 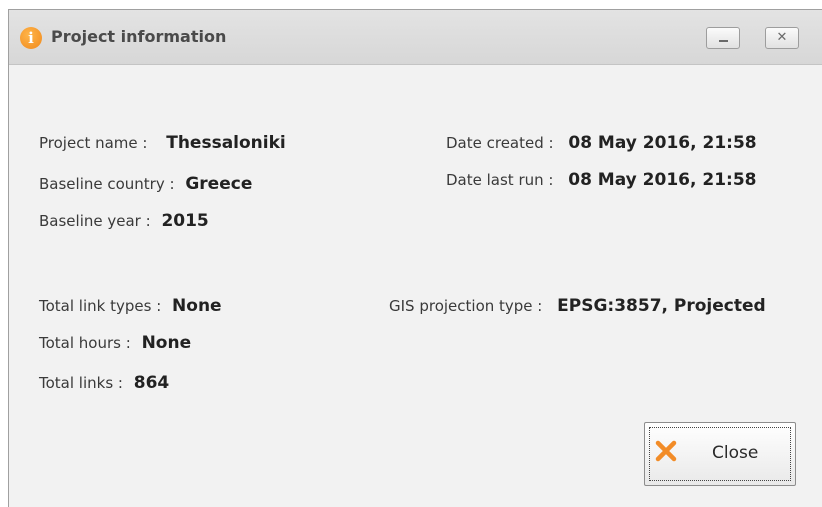 I want to click on dialog-title: Project information, so click(x=139, y=36).